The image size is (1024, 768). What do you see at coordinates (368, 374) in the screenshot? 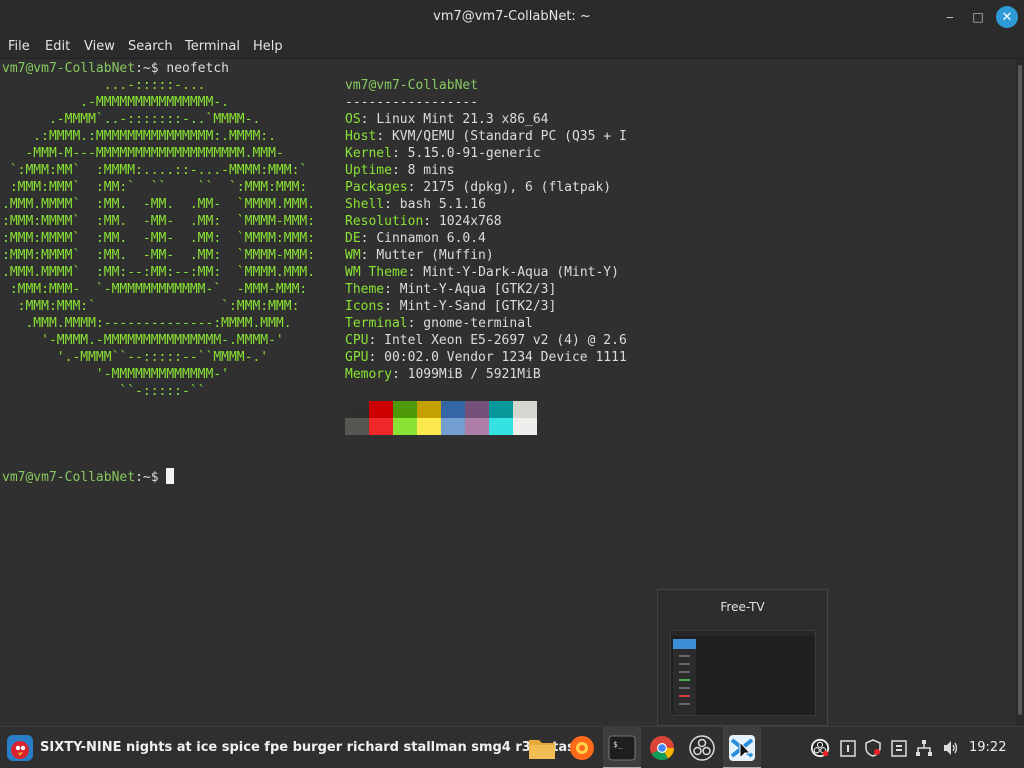
I see `info-key: Memory` at bounding box center [368, 374].